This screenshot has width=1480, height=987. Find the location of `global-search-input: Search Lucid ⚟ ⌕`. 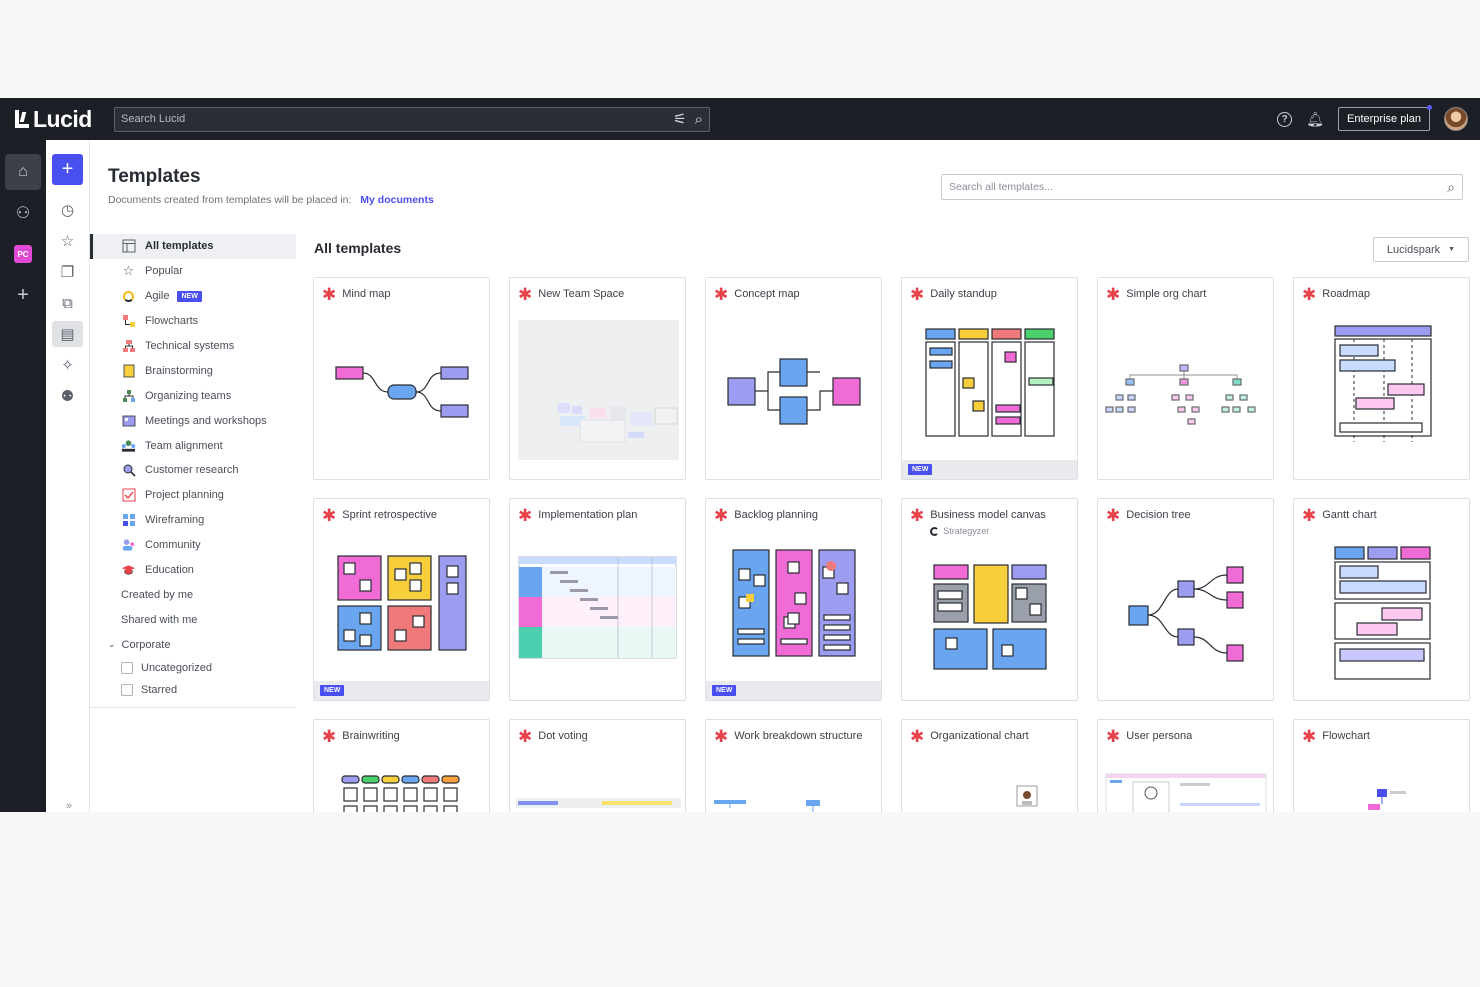

global-search-input: Search Lucid ⚟ ⌕ is located at coordinates (412, 119).